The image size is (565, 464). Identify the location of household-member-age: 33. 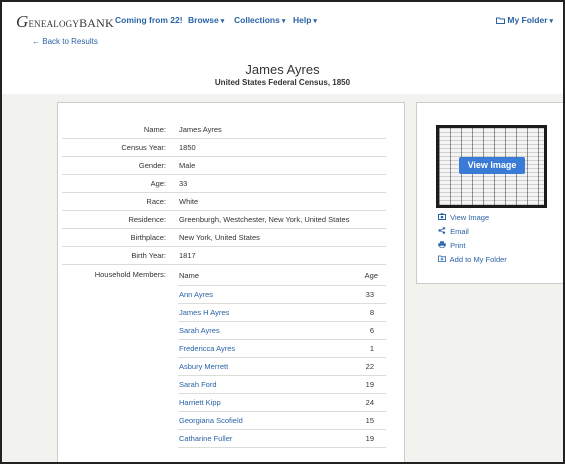
(369, 294).